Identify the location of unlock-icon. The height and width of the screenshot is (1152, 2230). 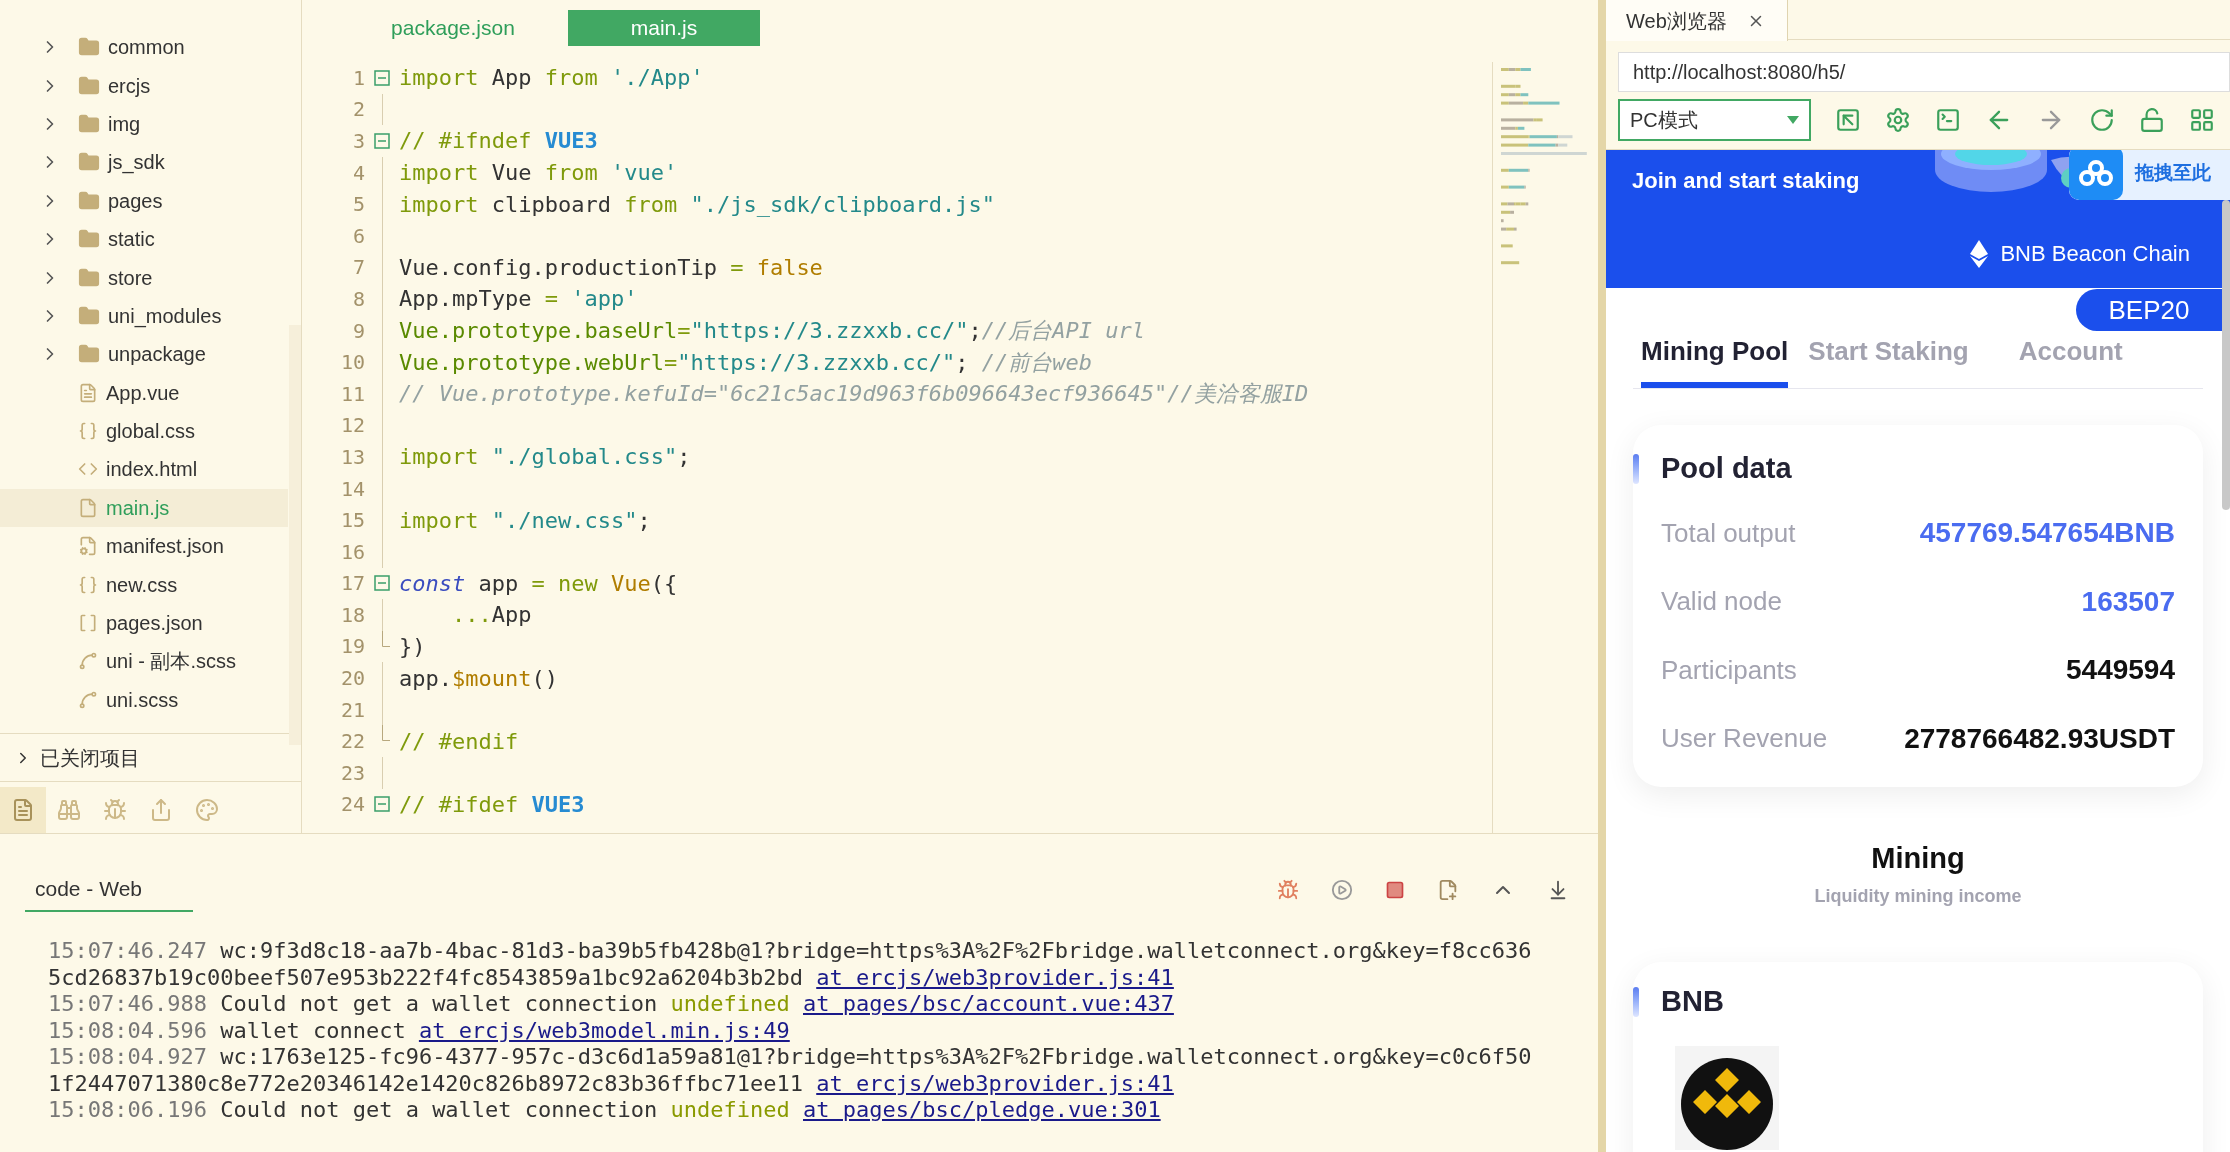
(2152, 120).